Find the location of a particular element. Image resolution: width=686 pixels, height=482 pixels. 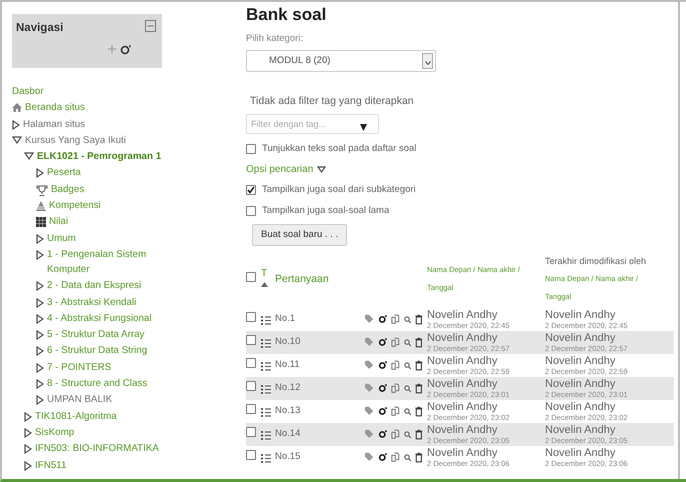

question-name: No.15 is located at coordinates (320, 457).